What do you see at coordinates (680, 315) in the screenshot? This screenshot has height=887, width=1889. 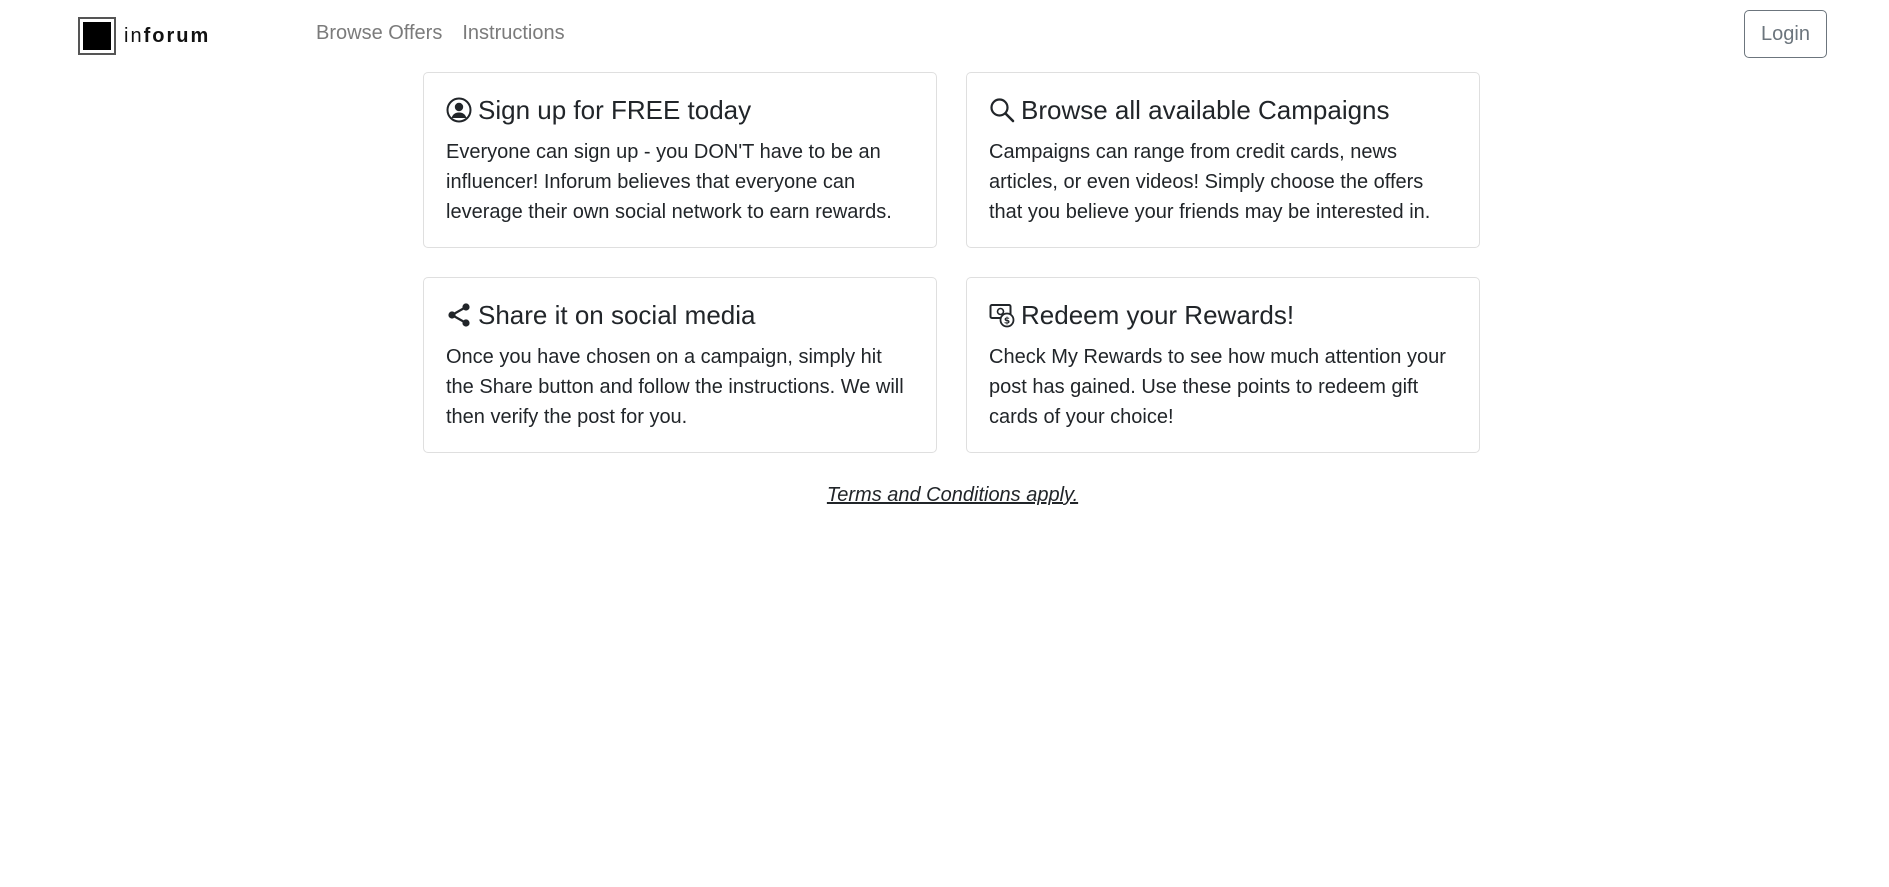 I see `card-title: Share it on social media` at bounding box center [680, 315].